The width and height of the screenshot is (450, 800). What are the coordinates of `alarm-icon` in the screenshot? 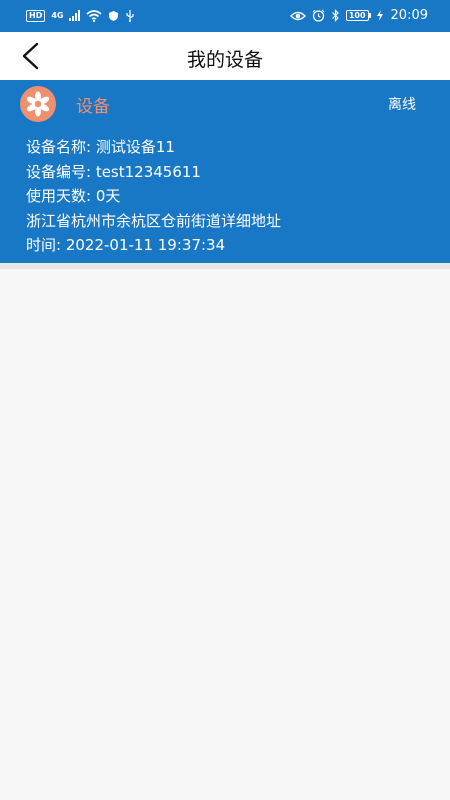 It's located at (318, 15).